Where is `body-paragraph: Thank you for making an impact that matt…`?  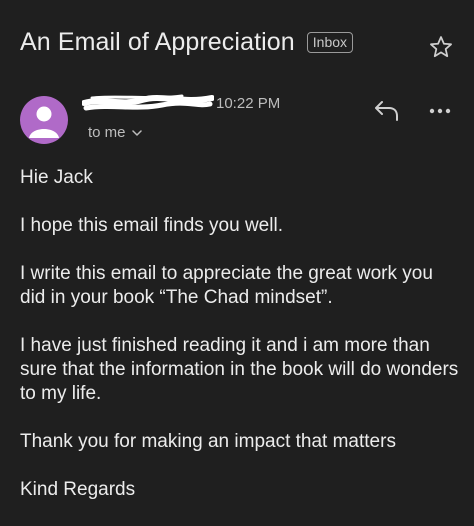 body-paragraph: Thank you for making an impact that matt… is located at coordinates (208, 441).